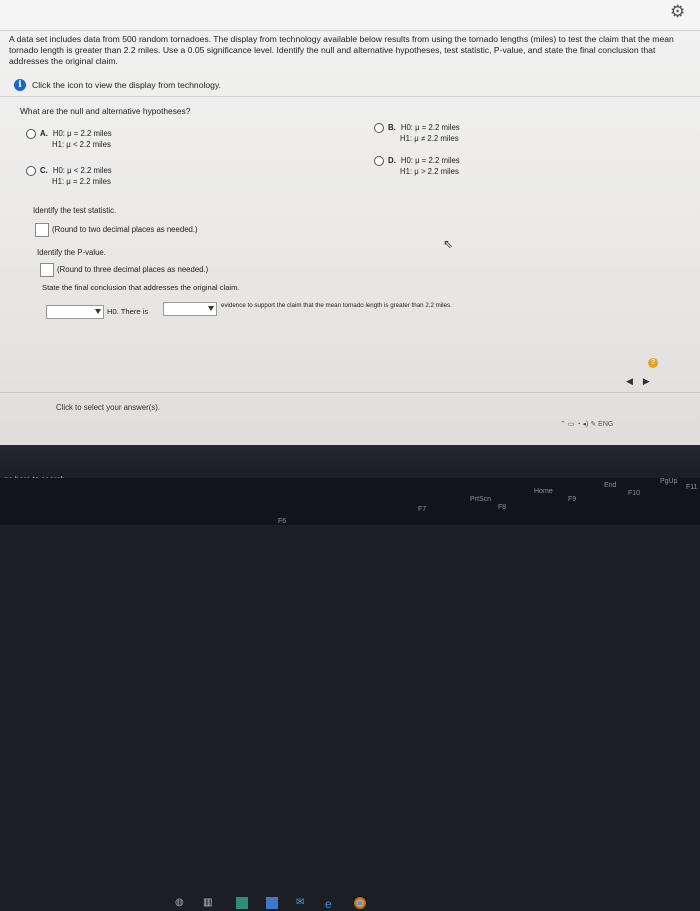  What do you see at coordinates (429, 138) in the screenshot?
I see `option-h1: H1: μ ≠ 2.2 miles` at bounding box center [429, 138].